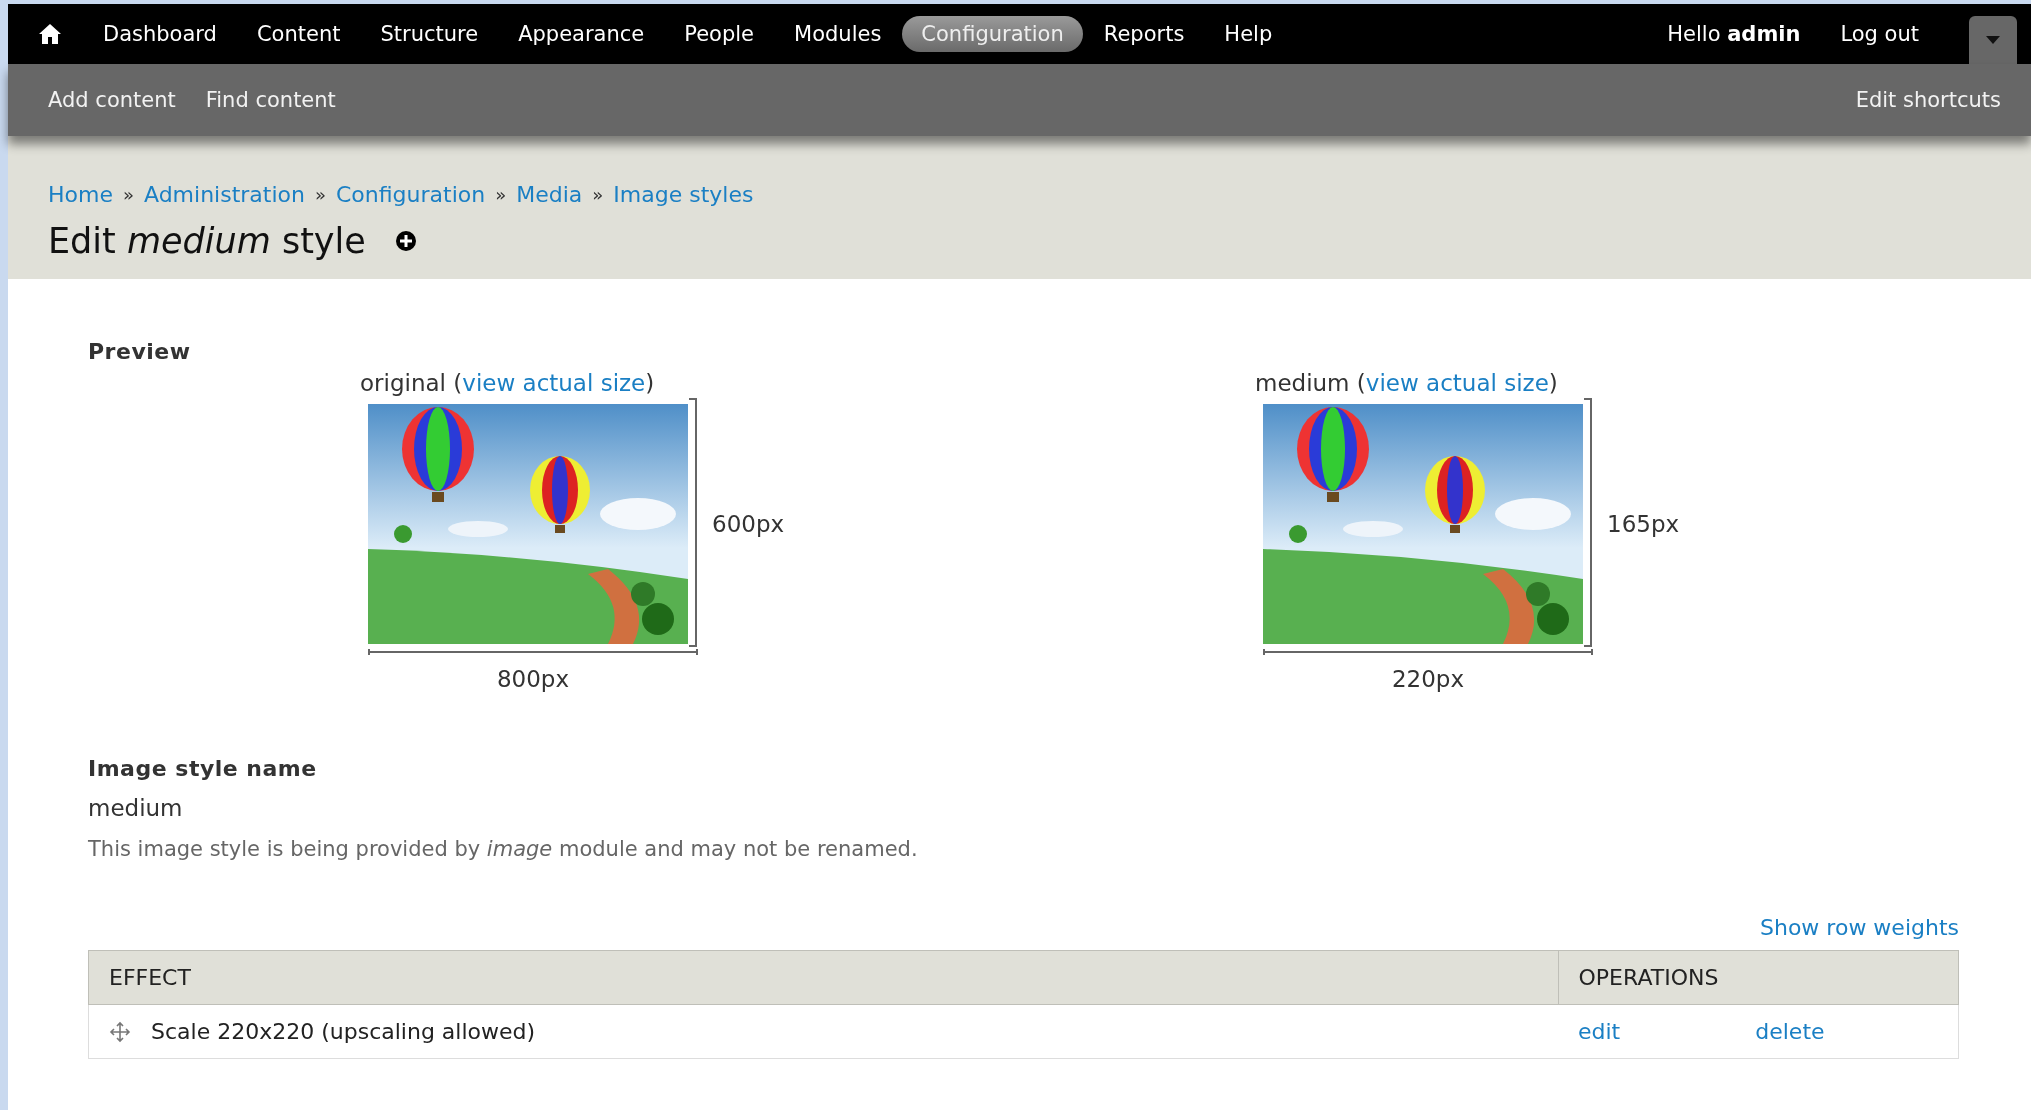 The width and height of the screenshot is (2031, 1110). What do you see at coordinates (270, 100) in the screenshot?
I see `shortcut-link: Find content` at bounding box center [270, 100].